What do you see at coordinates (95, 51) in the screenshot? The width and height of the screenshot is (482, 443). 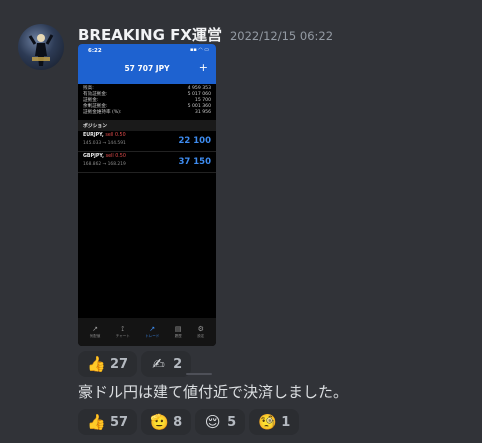 I see `phone-status-time: 6:22` at bounding box center [95, 51].